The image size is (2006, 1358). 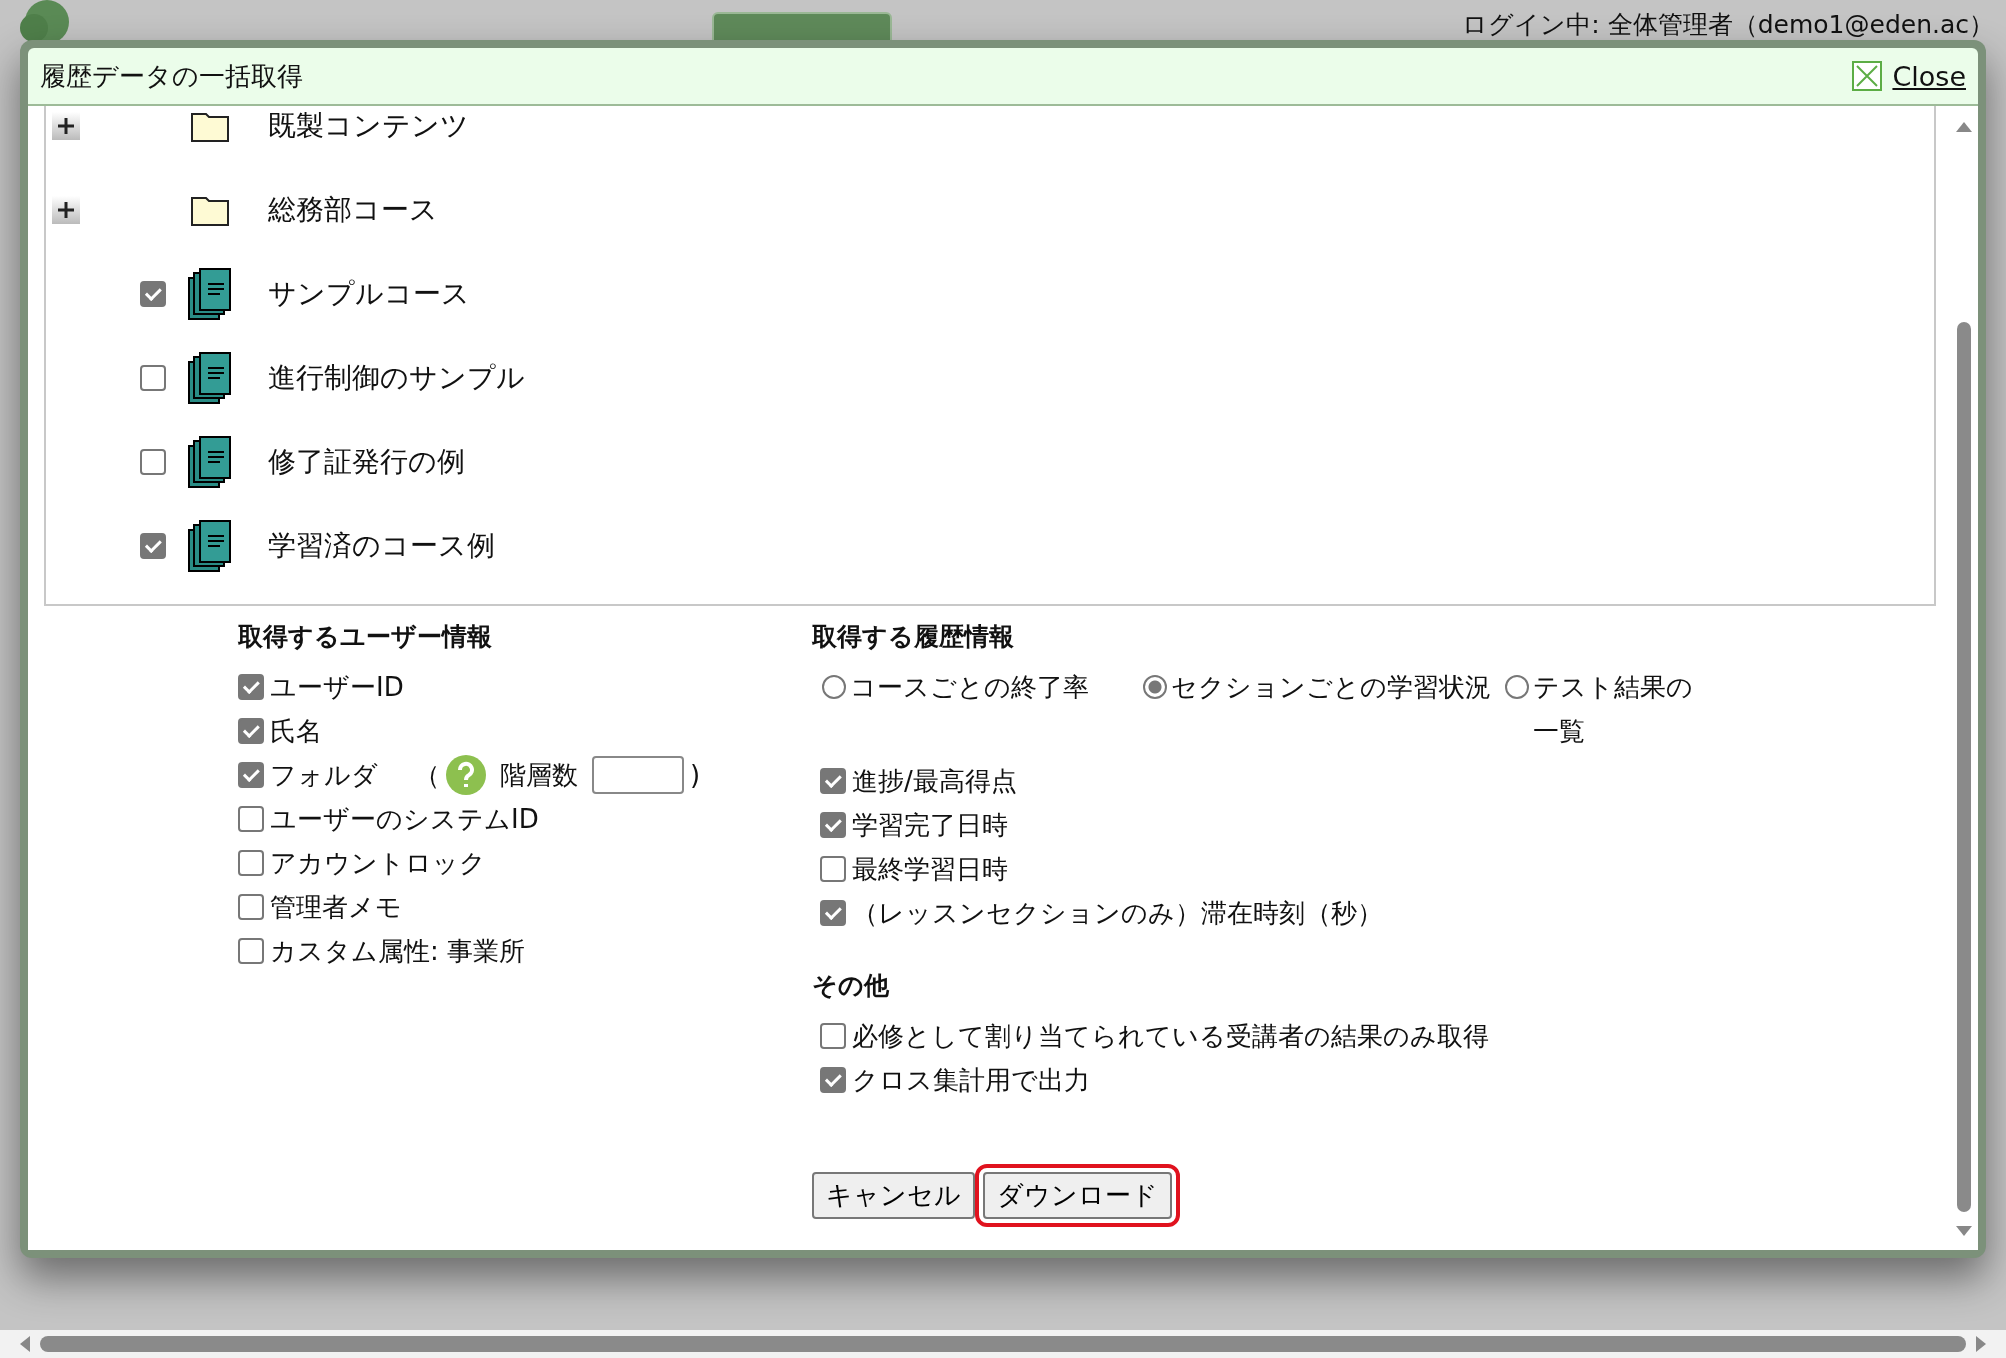 I want to click on section-heading: 取得するユーザー情報, so click(x=365, y=637).